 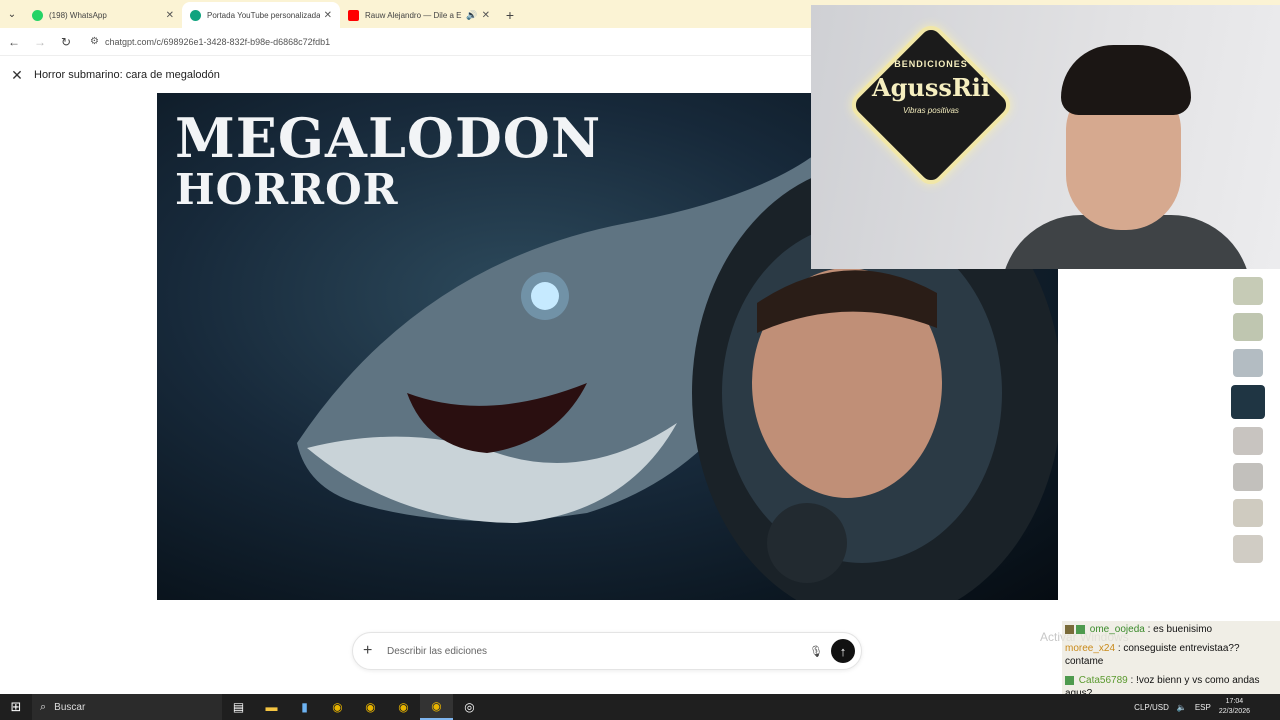 I want to click on new-tab-button: +, so click(x=510, y=15).